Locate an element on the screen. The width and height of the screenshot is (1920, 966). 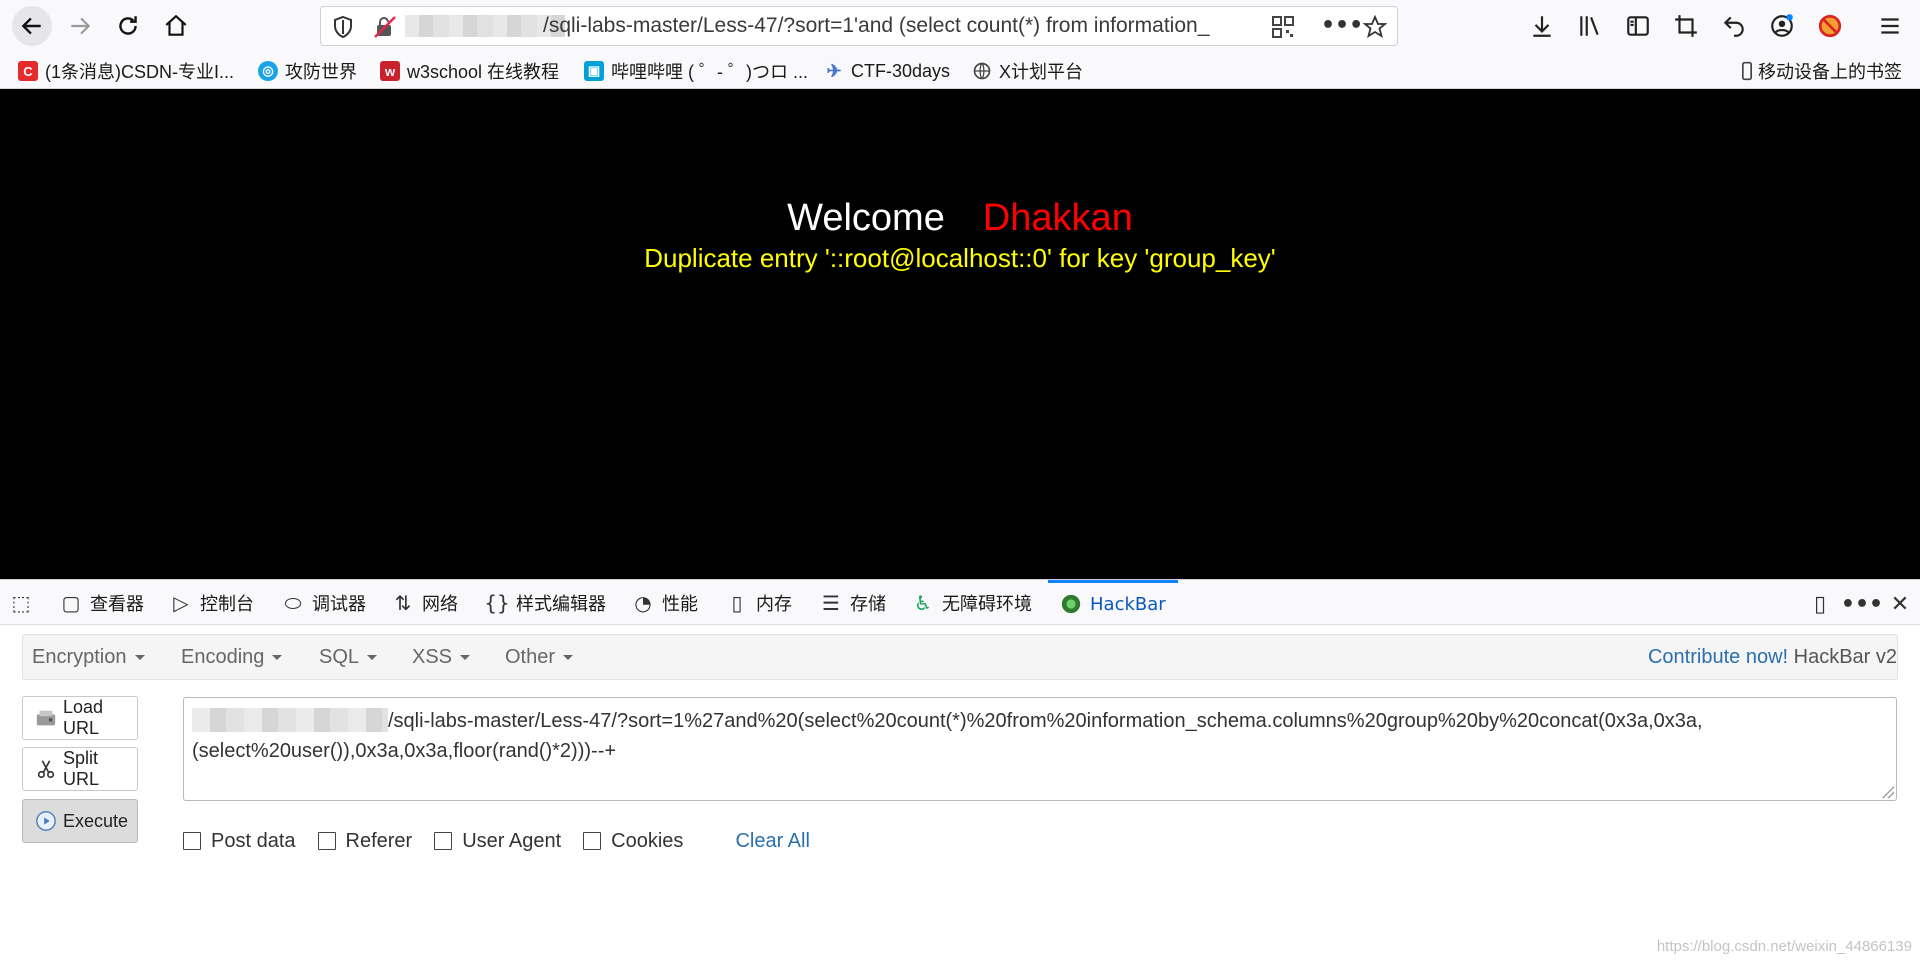
sidebar-icon is located at coordinates (1638, 26).